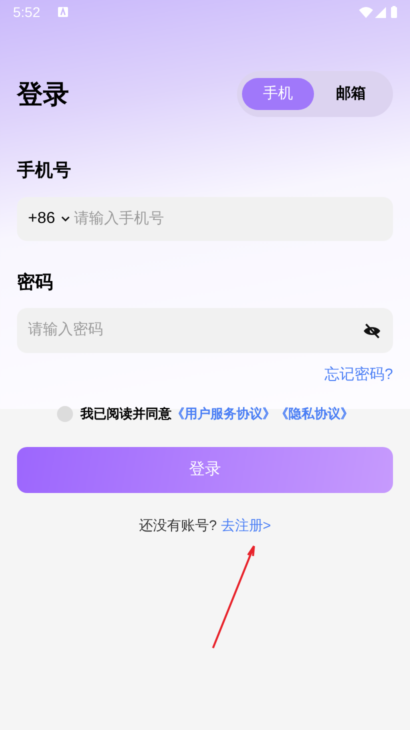 This screenshot has width=410, height=730. I want to click on phone-field: +86 请输入手机号, so click(205, 219).